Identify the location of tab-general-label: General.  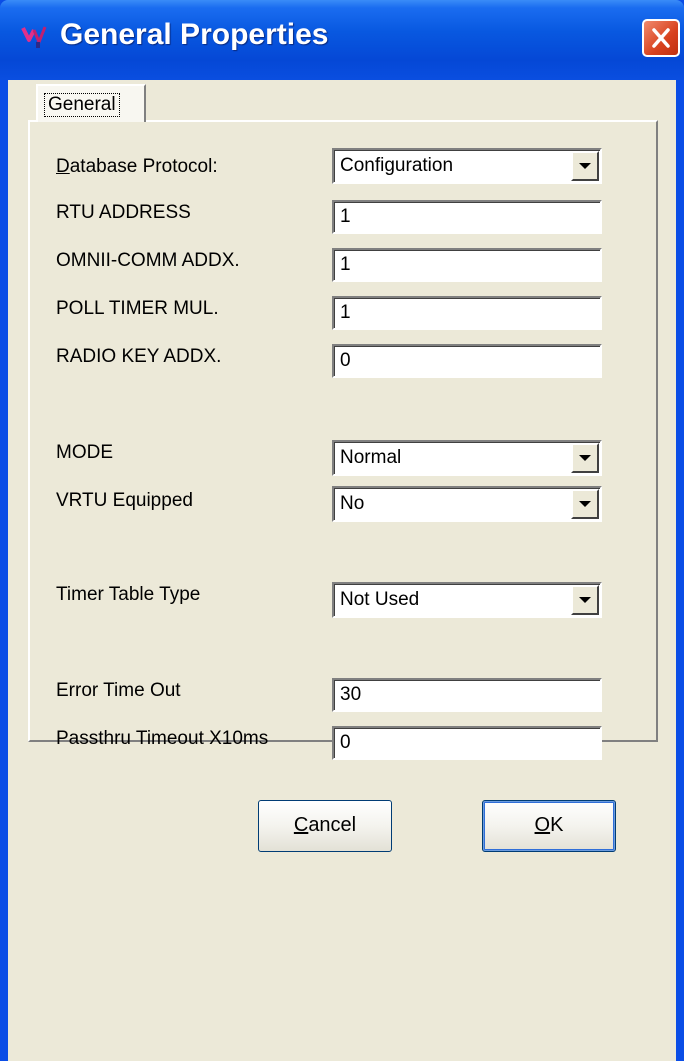
(82, 105).